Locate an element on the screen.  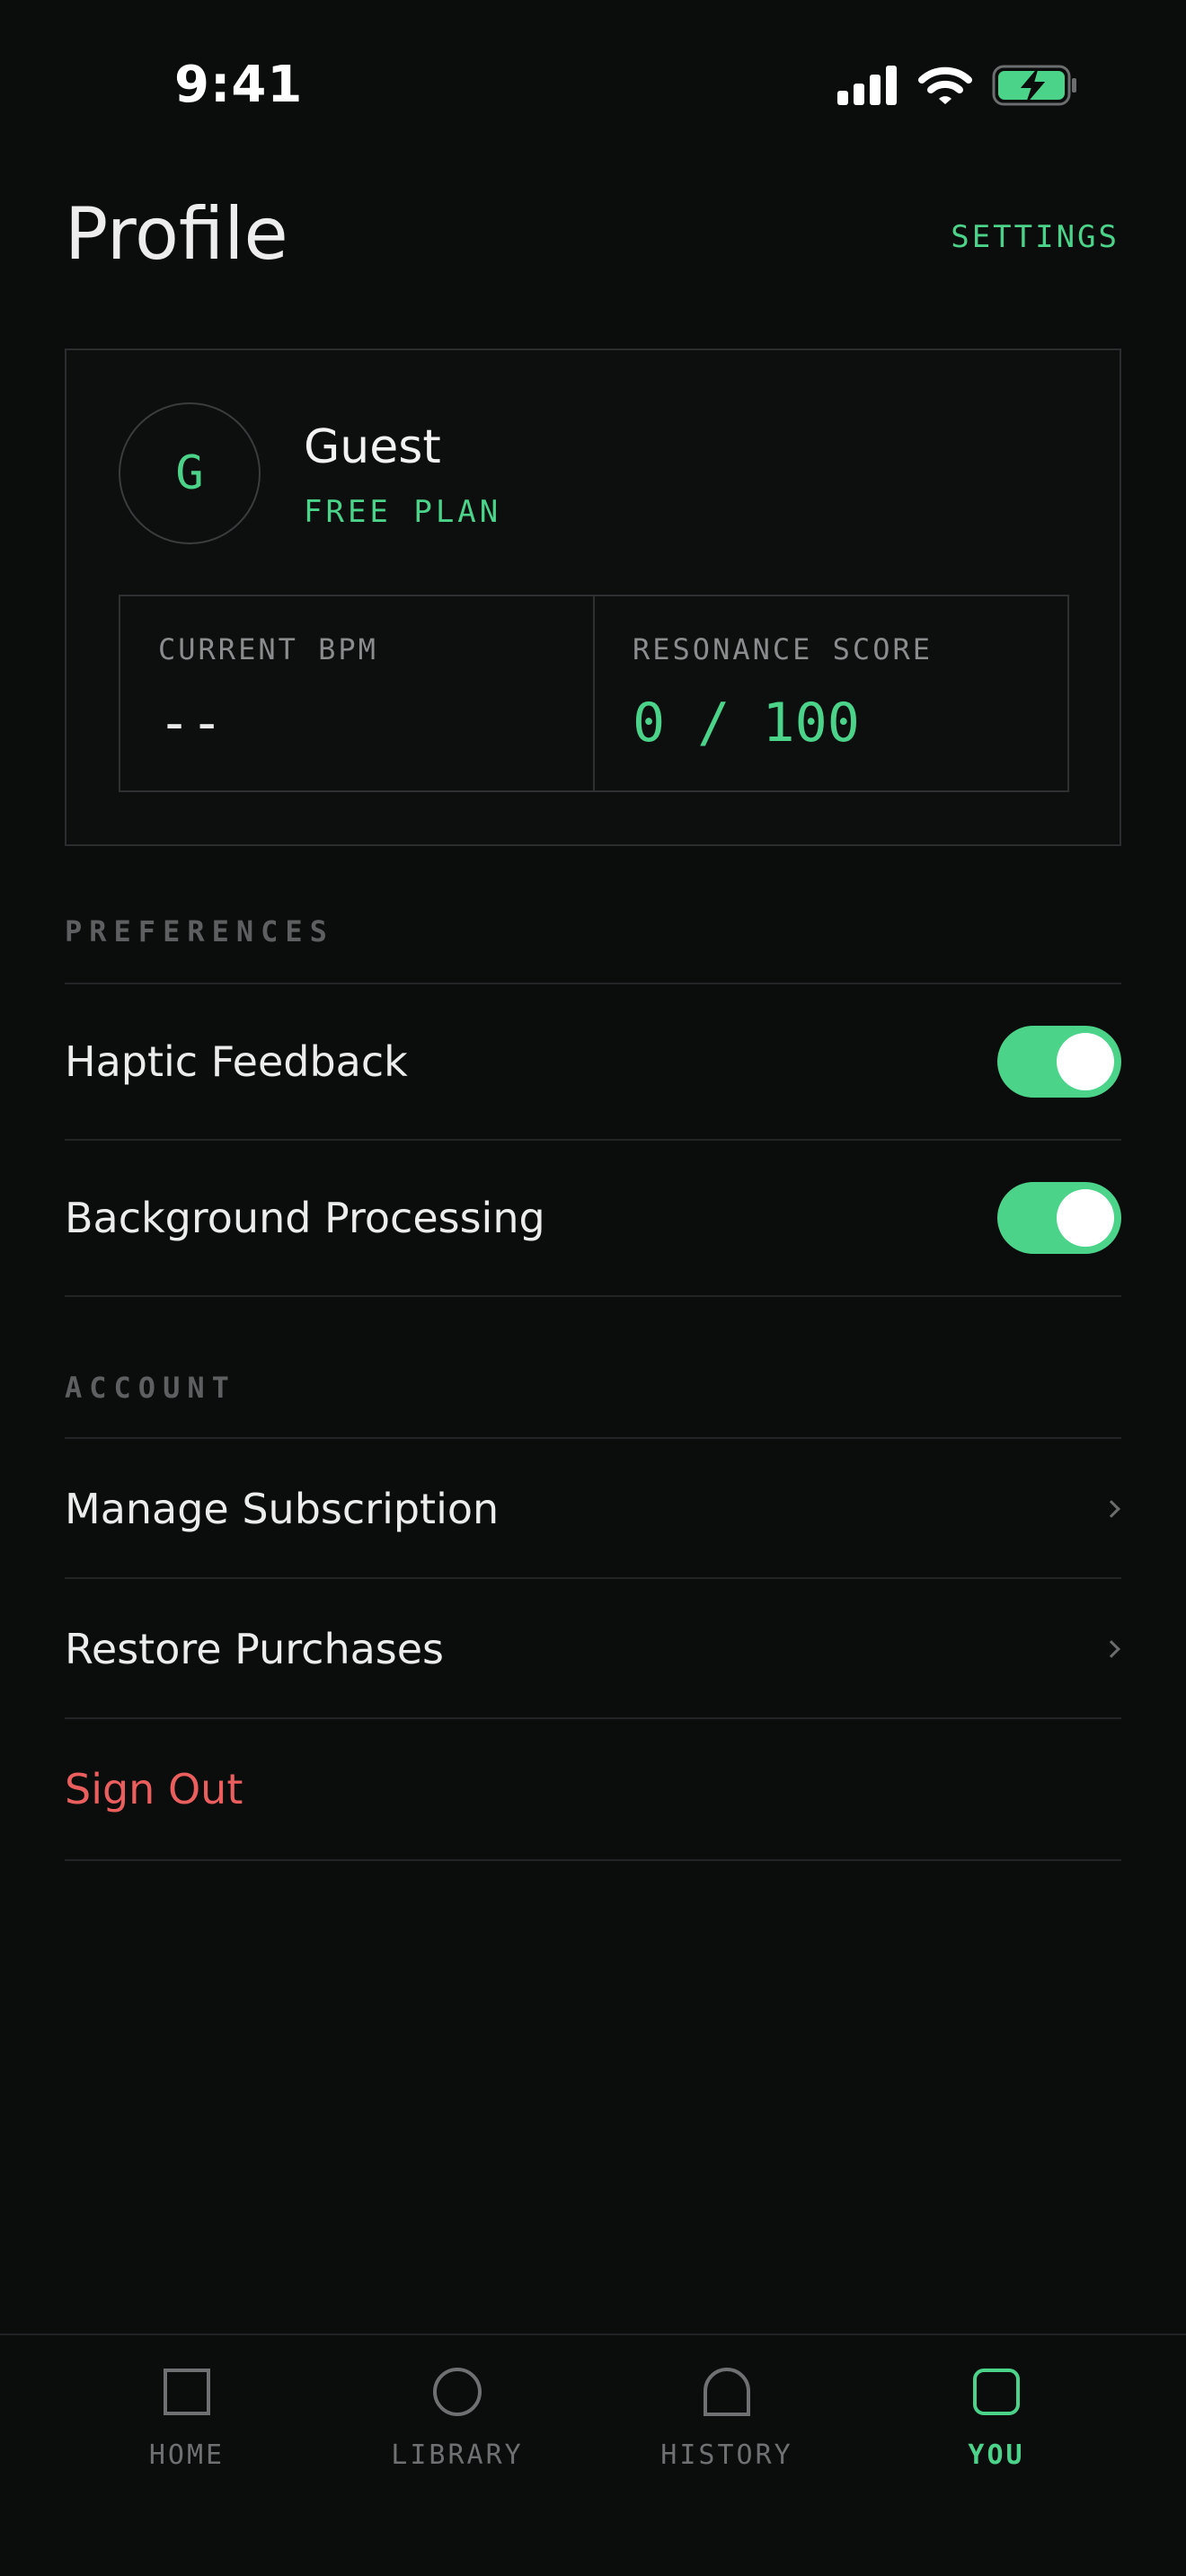
square-icon is located at coordinates (187, 2392).